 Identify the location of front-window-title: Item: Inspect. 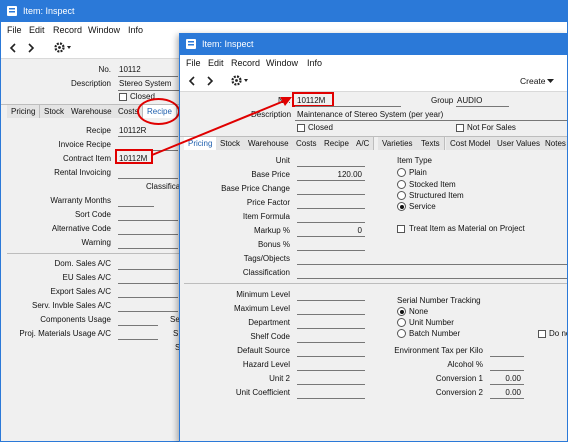
(228, 44).